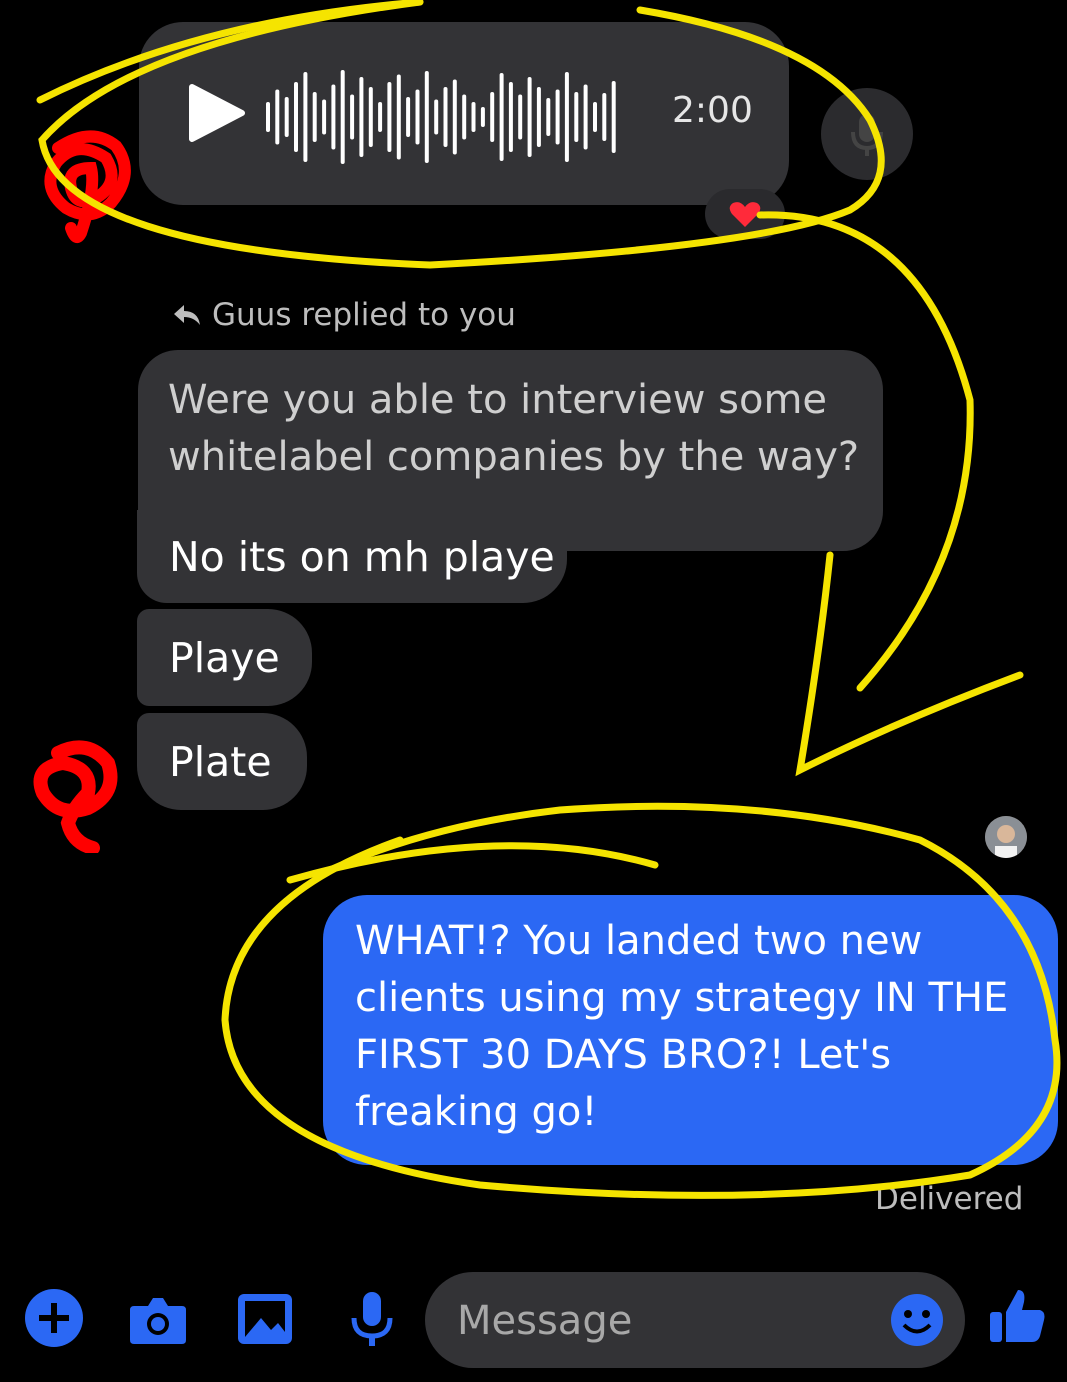 The image size is (1067, 1382). Describe the element at coordinates (216, 113) in the screenshot. I see `play-icon` at that location.